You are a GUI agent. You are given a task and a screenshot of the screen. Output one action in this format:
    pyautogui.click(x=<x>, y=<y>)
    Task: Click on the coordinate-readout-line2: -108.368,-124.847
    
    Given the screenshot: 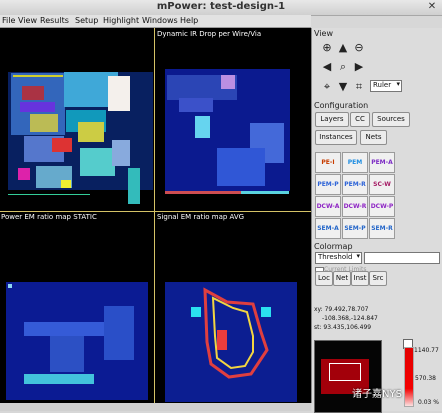 What is the action you would take?
    pyautogui.click(x=350, y=318)
    